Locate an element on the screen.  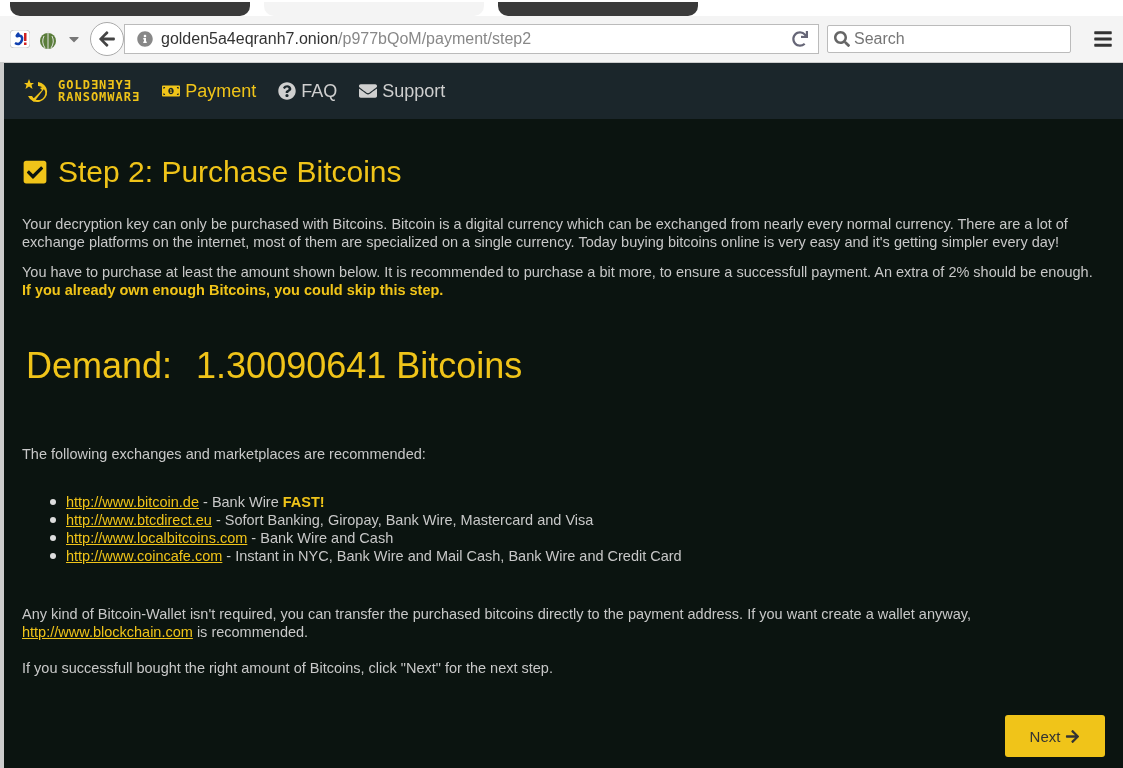
back-arrow-icon is located at coordinates (107, 39).